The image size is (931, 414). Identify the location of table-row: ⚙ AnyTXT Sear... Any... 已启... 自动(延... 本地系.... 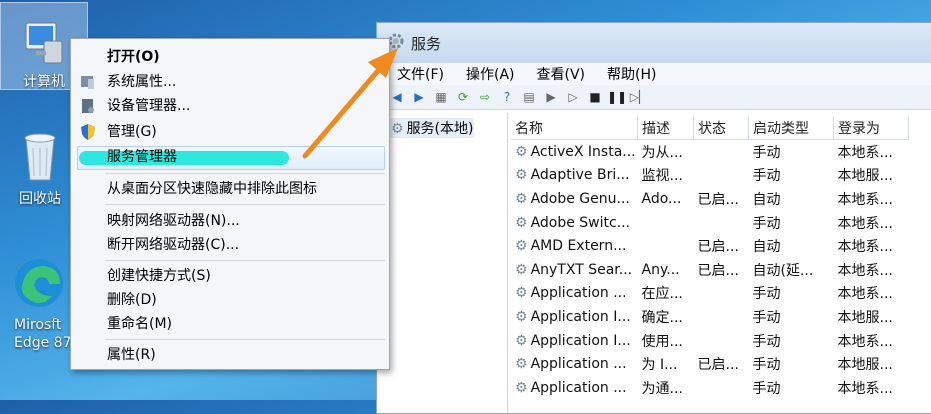
(710, 270).